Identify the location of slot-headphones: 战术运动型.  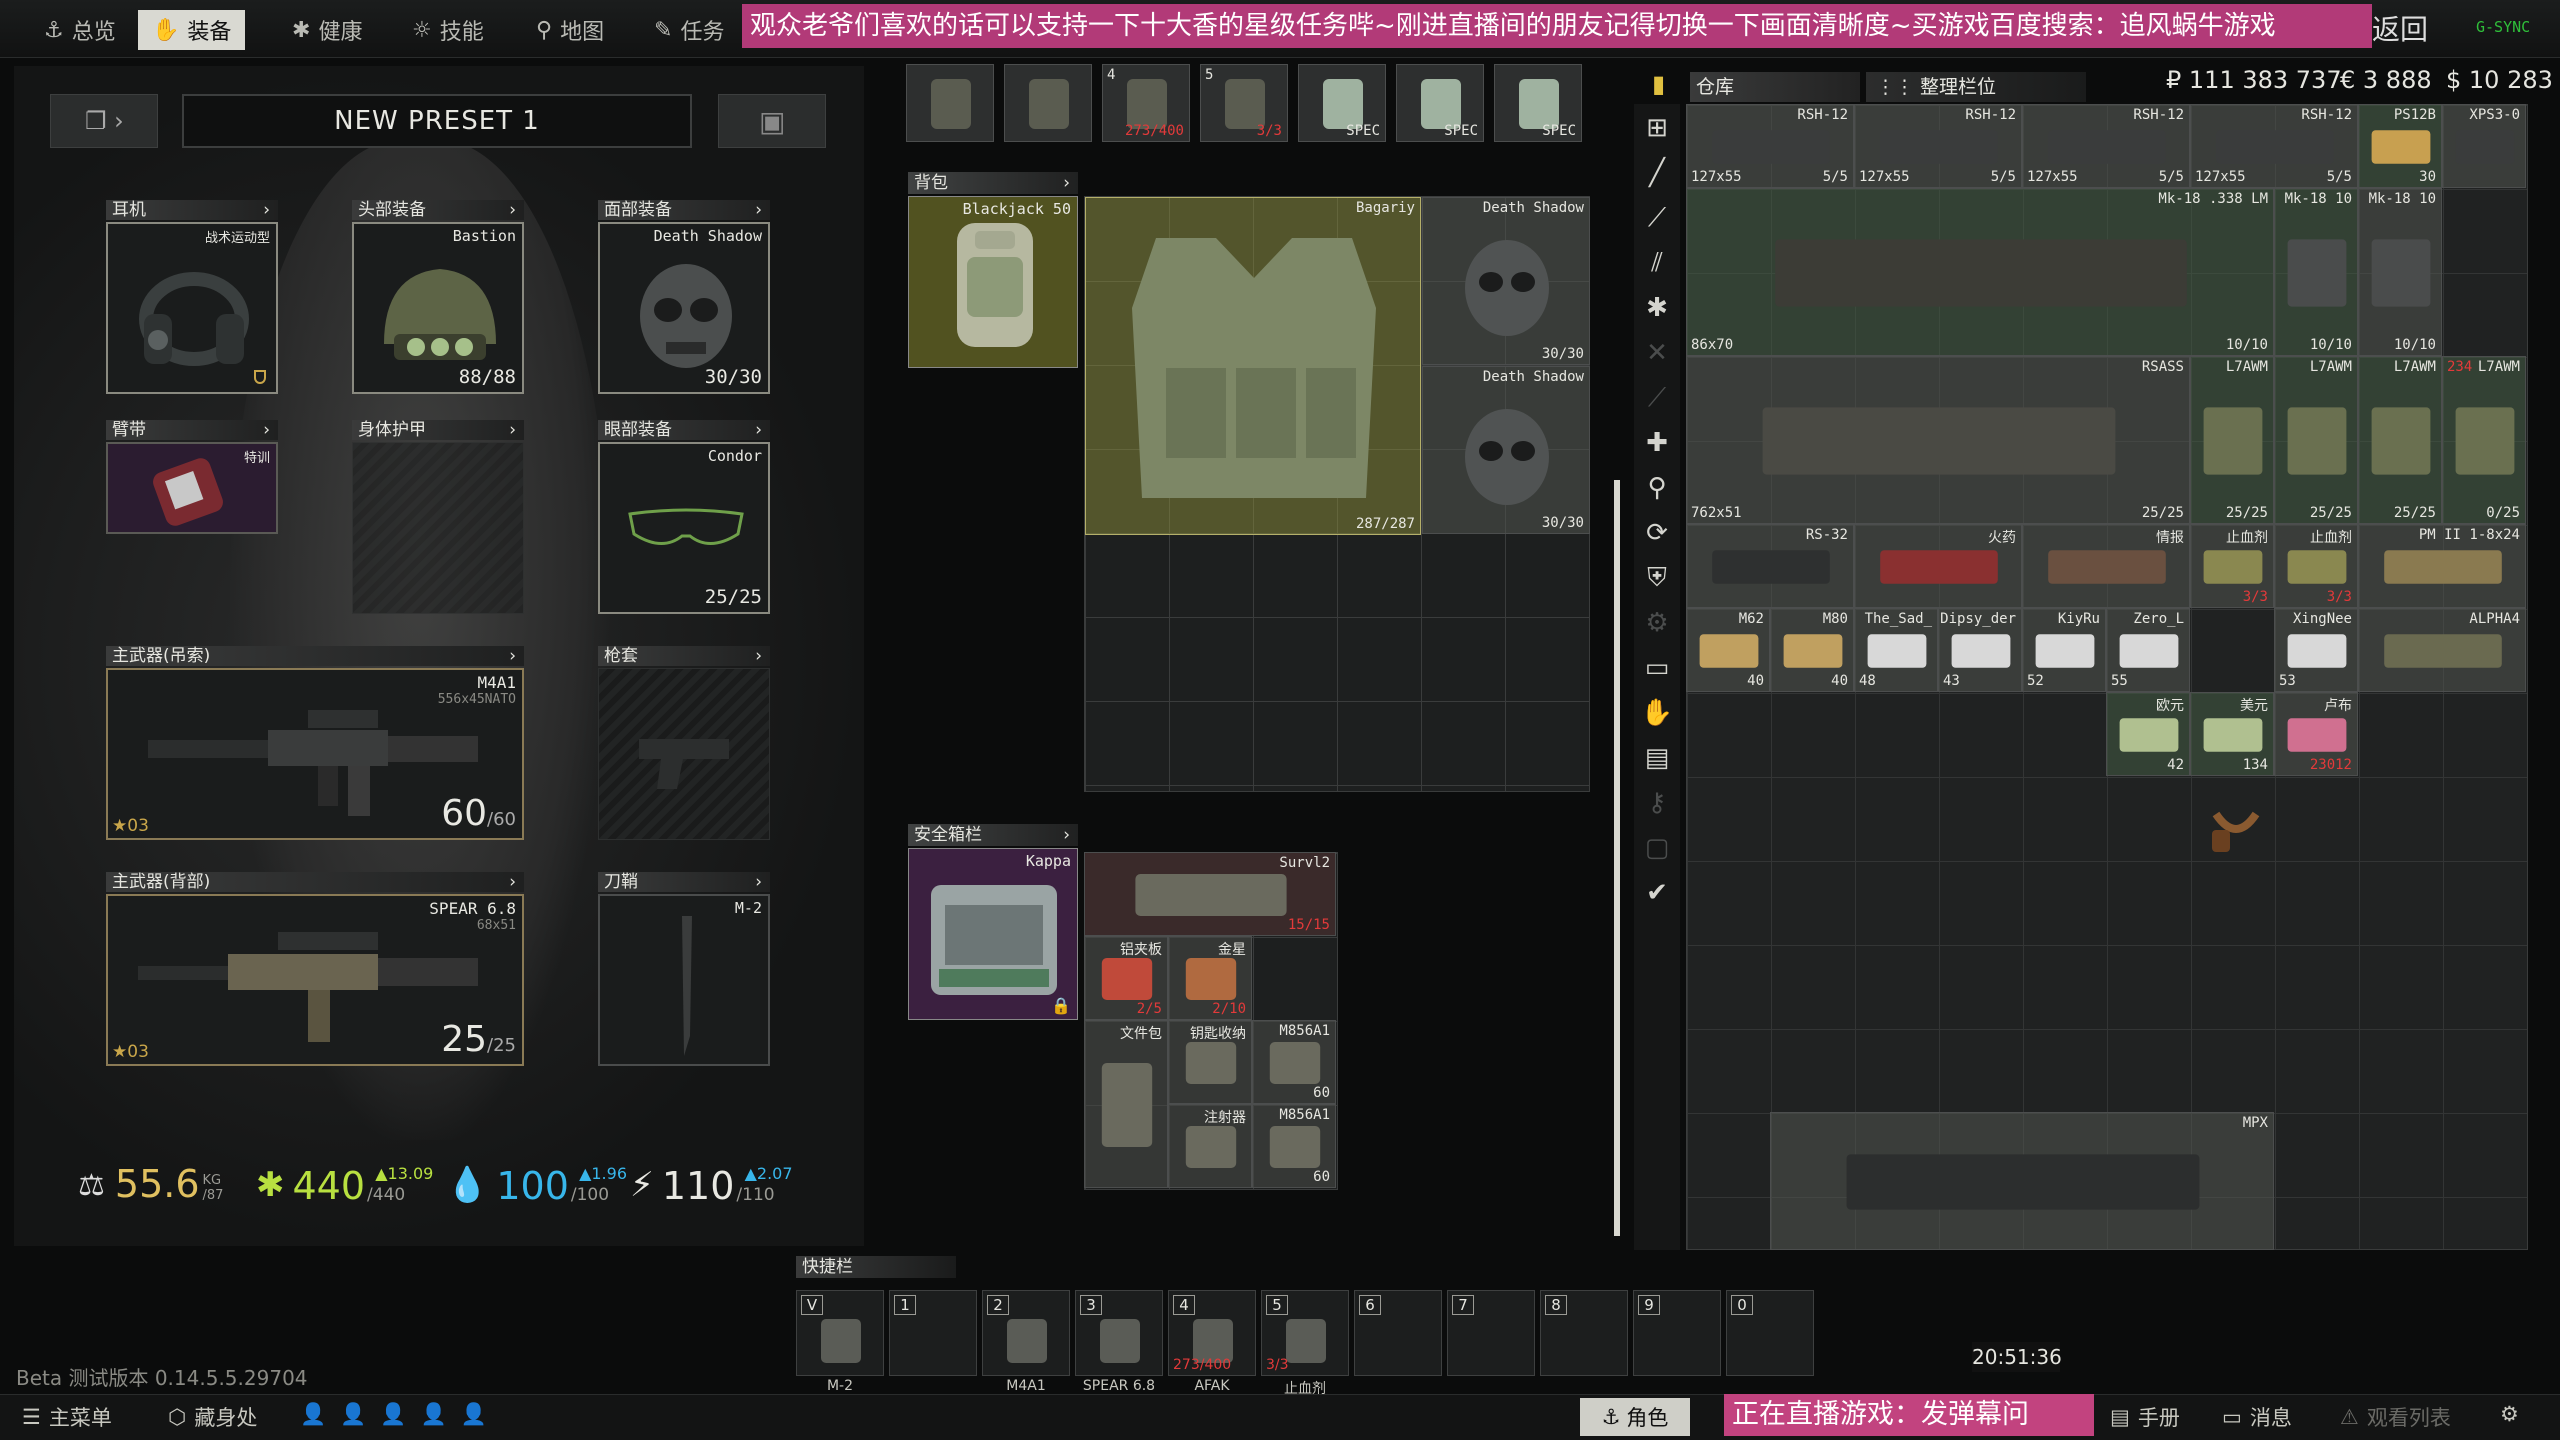
(192, 308).